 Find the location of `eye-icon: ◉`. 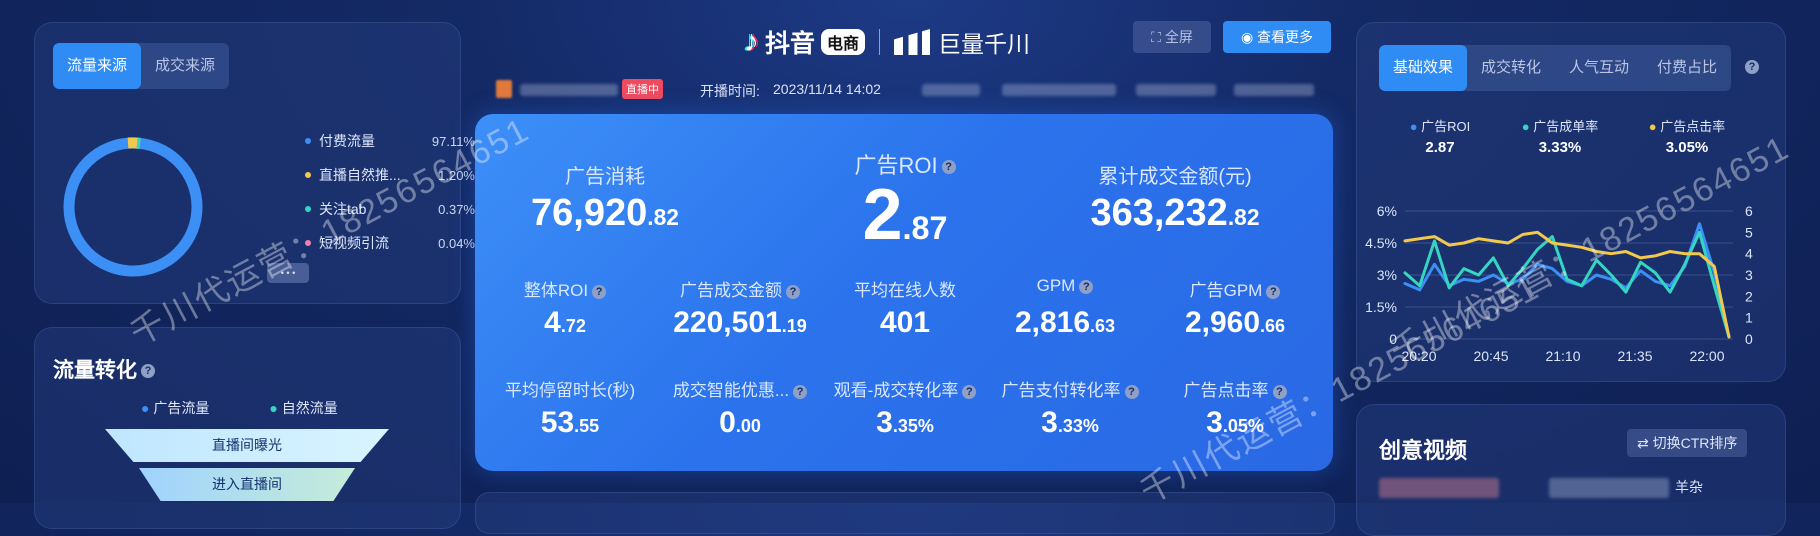

eye-icon: ◉ is located at coordinates (1247, 37).